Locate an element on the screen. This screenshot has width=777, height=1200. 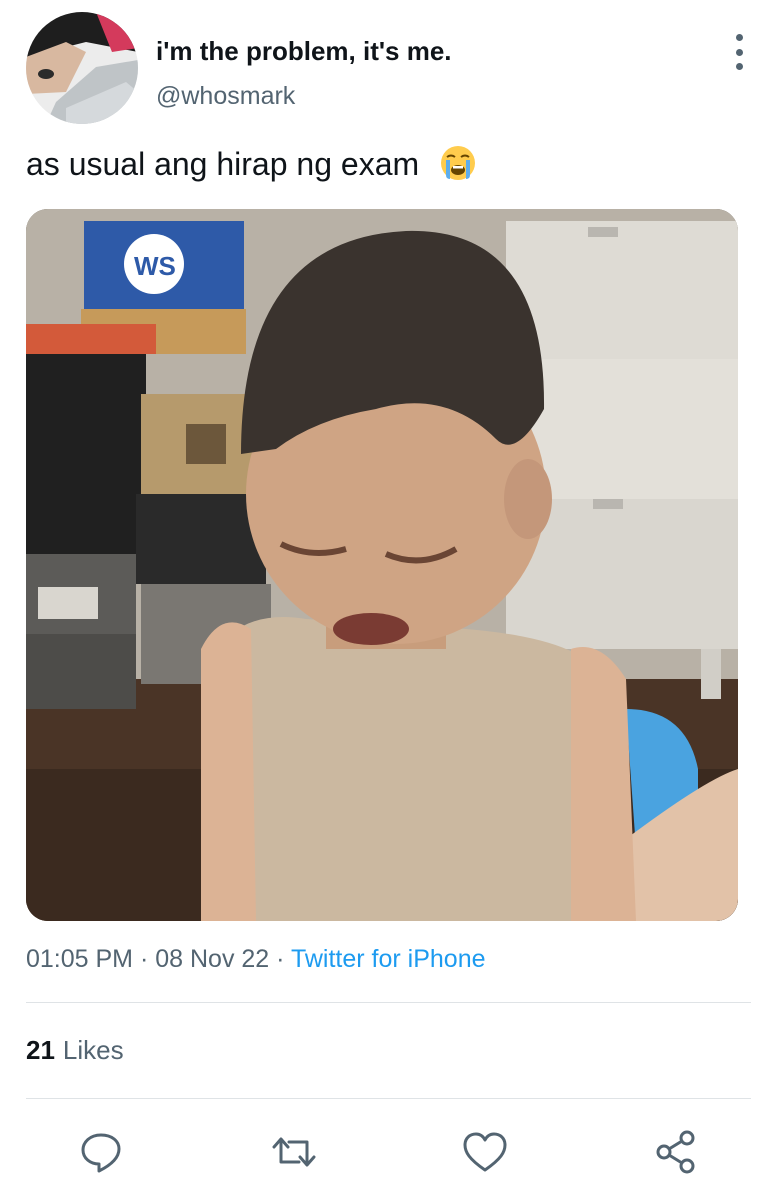
display-name: i'm the problem, it's me. is located at coordinates (304, 51).